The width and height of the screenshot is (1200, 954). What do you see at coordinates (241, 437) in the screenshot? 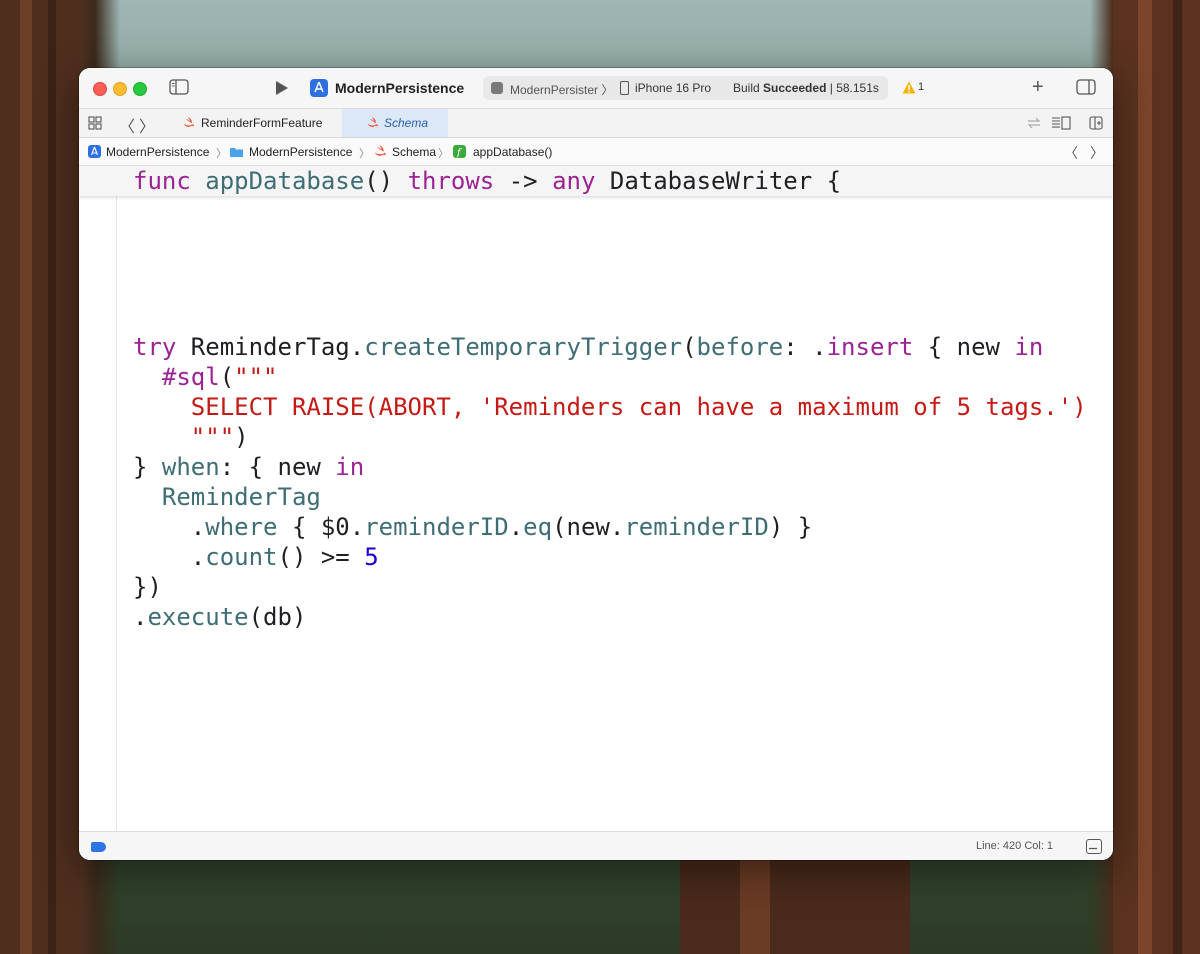
I see `token: )` at bounding box center [241, 437].